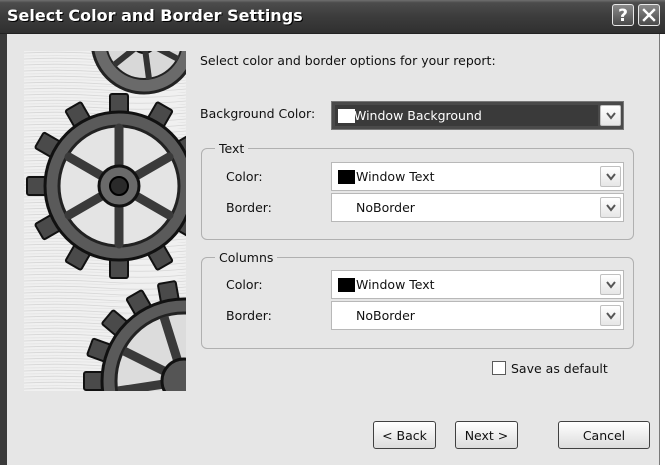  What do you see at coordinates (395, 284) in the screenshot?
I see `columns-color-value: Window Text` at bounding box center [395, 284].